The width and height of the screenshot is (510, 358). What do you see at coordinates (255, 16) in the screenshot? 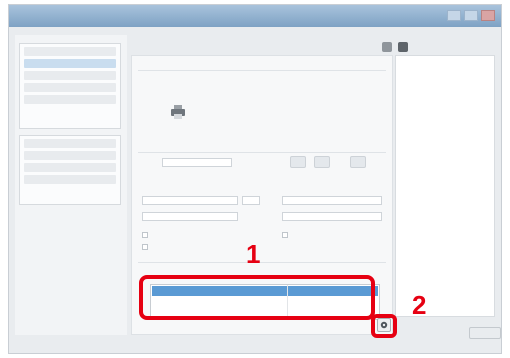
I see `title-bar` at bounding box center [255, 16].